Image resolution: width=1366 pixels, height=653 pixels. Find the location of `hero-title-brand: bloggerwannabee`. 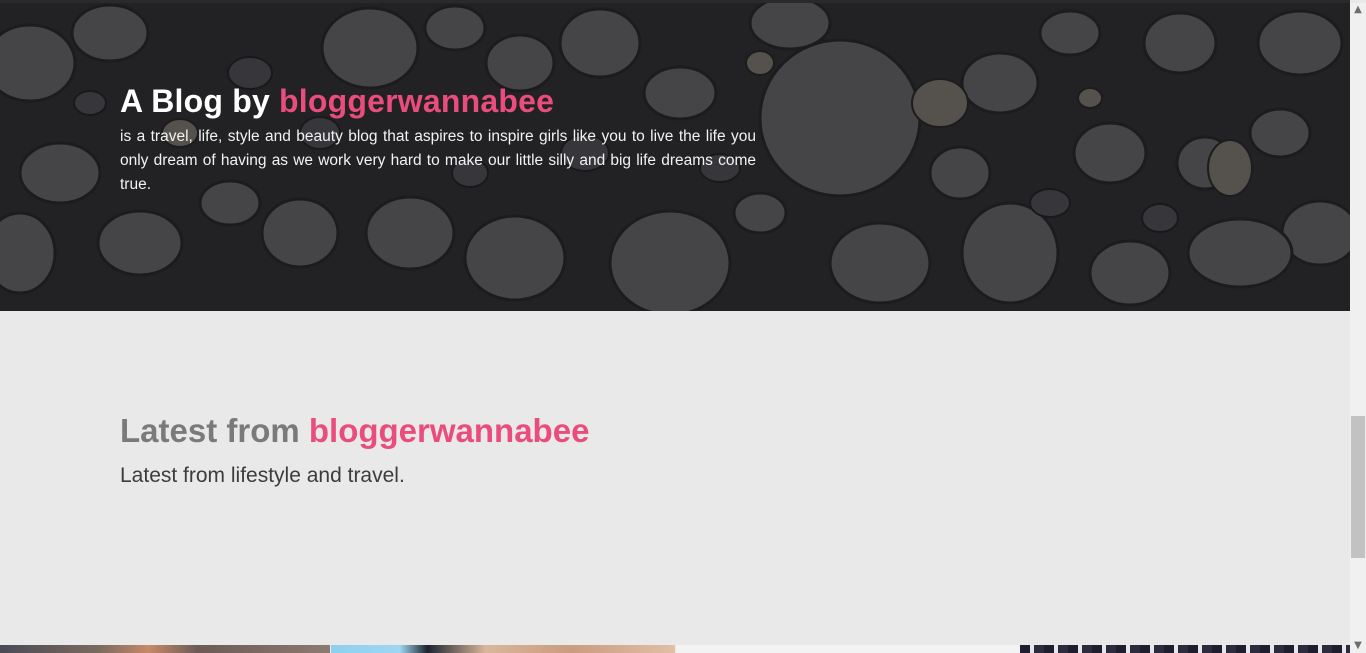

hero-title-brand: bloggerwannabee is located at coordinates (417, 101).